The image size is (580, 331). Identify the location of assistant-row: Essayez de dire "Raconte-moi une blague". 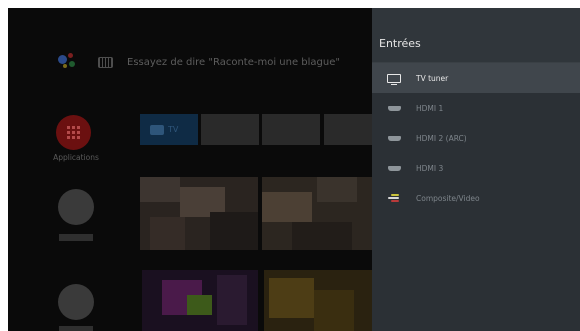
(199, 62).